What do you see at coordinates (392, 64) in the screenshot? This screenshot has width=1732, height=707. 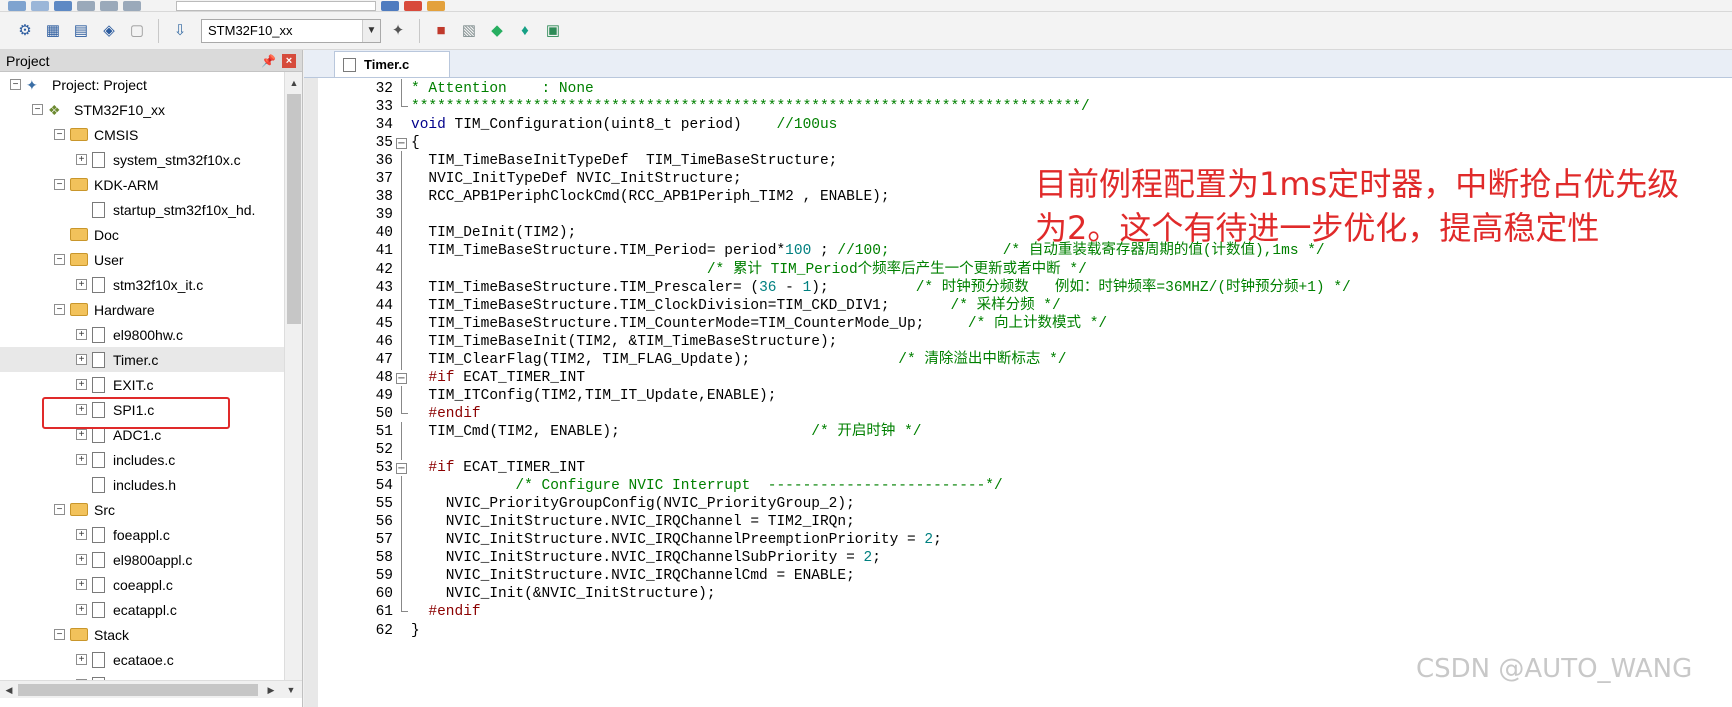 I see `tab-timer-c: Timer.c` at bounding box center [392, 64].